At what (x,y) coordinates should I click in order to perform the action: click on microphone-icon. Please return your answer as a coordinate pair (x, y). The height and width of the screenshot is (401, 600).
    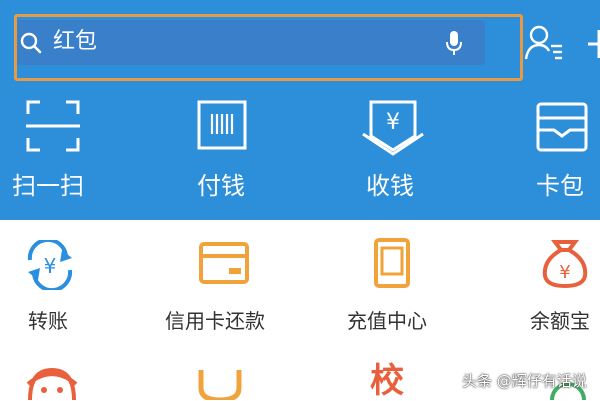
    Looking at the image, I should click on (454, 43).